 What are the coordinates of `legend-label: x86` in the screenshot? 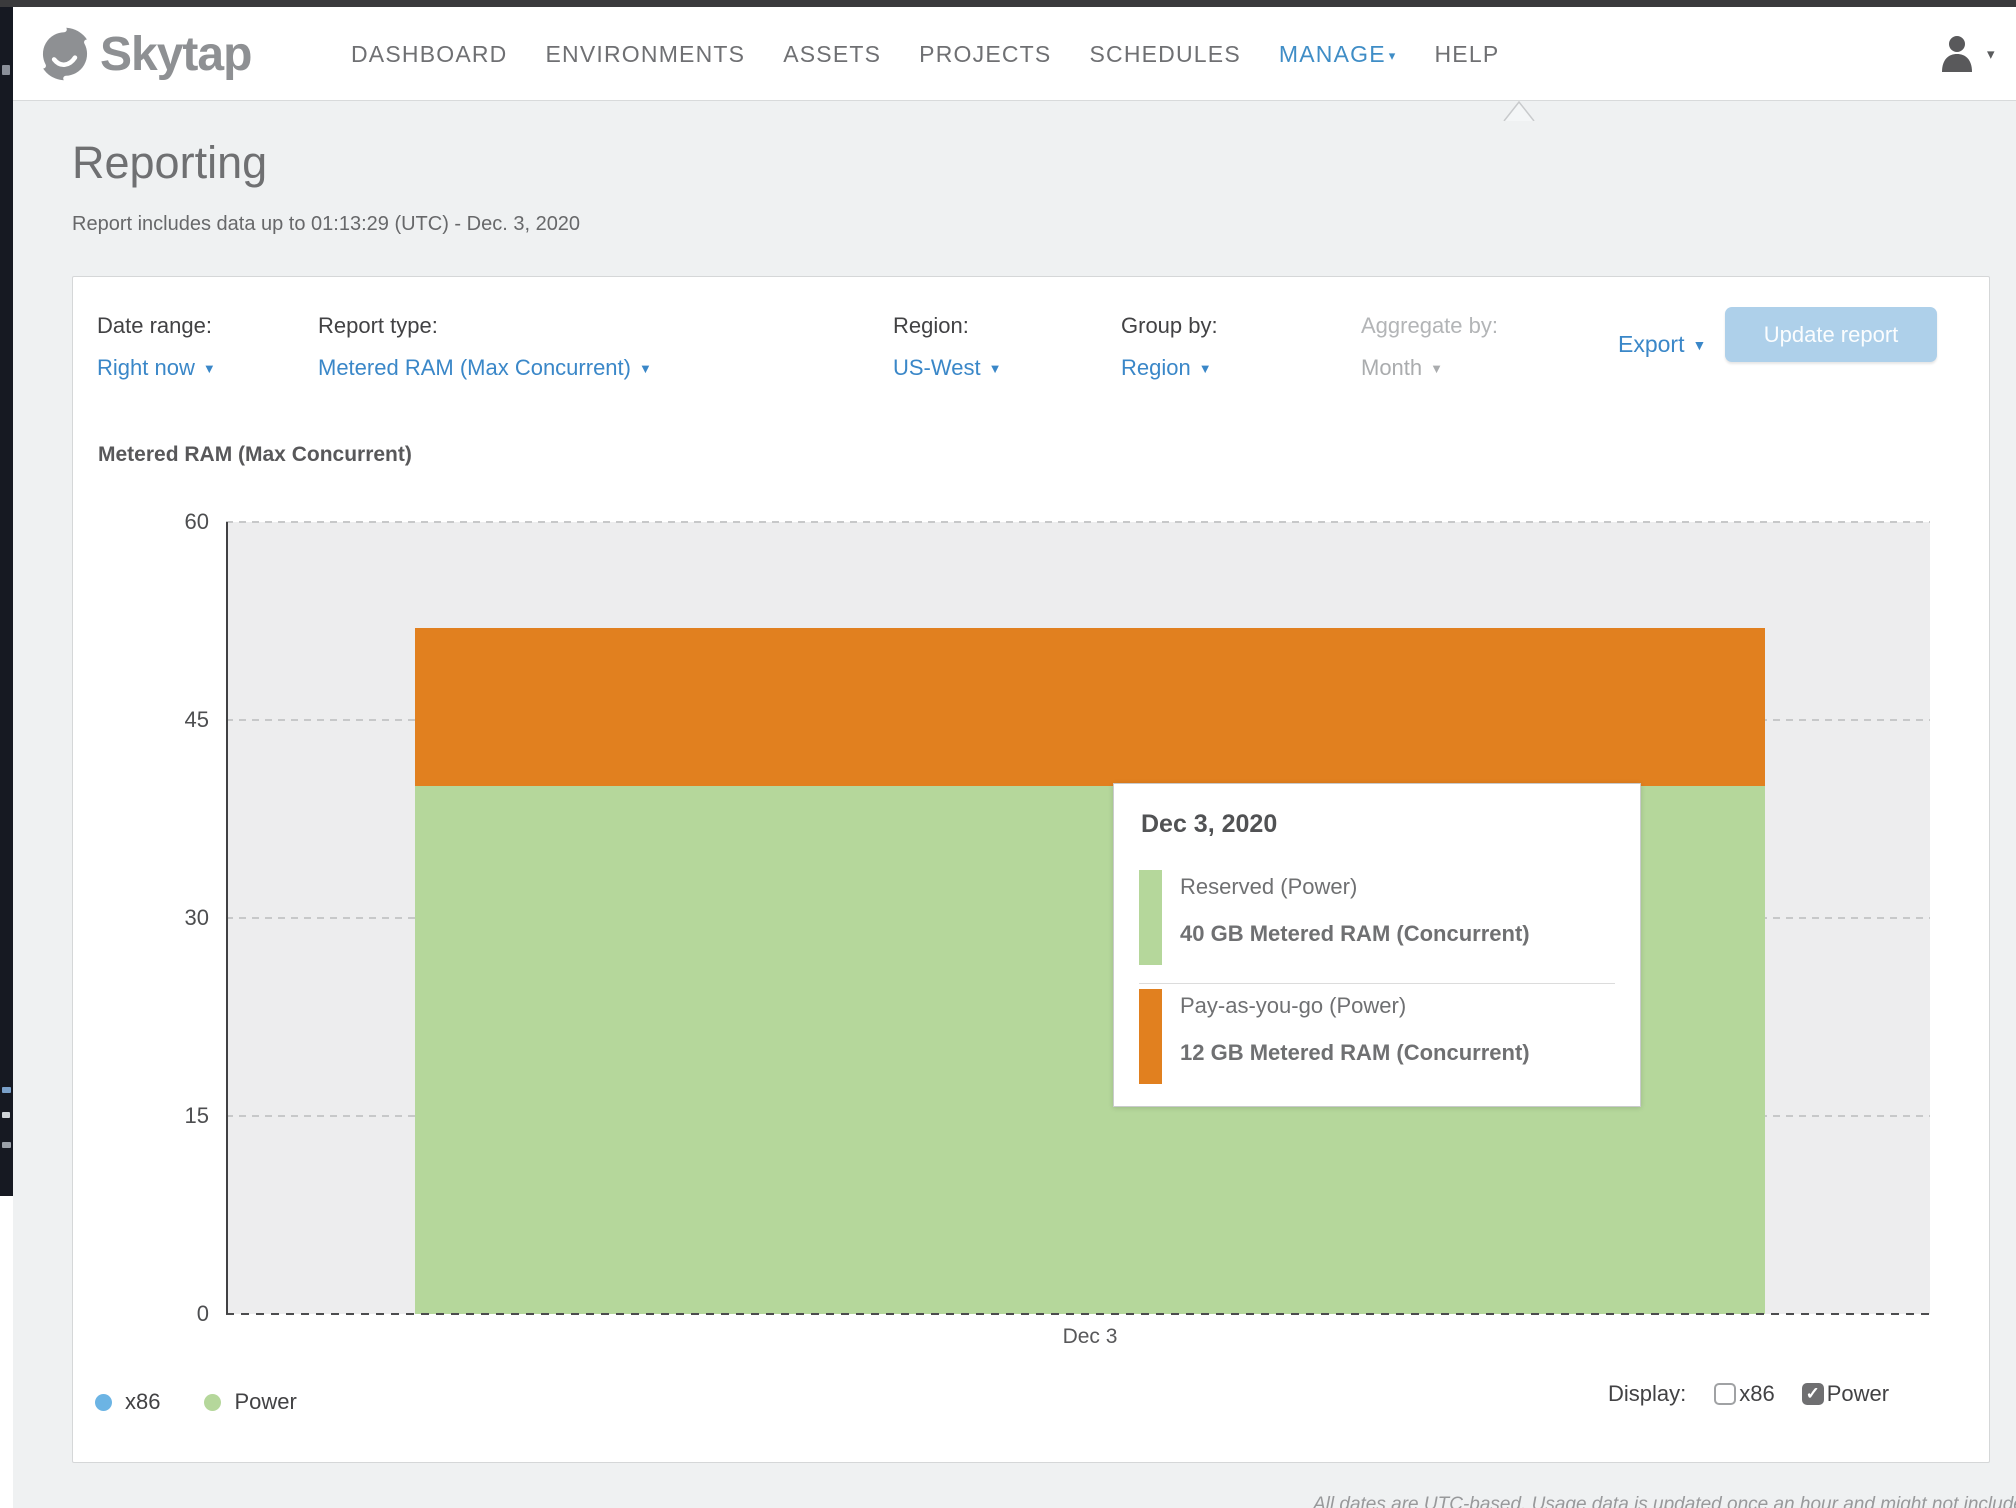 It's located at (143, 1401).